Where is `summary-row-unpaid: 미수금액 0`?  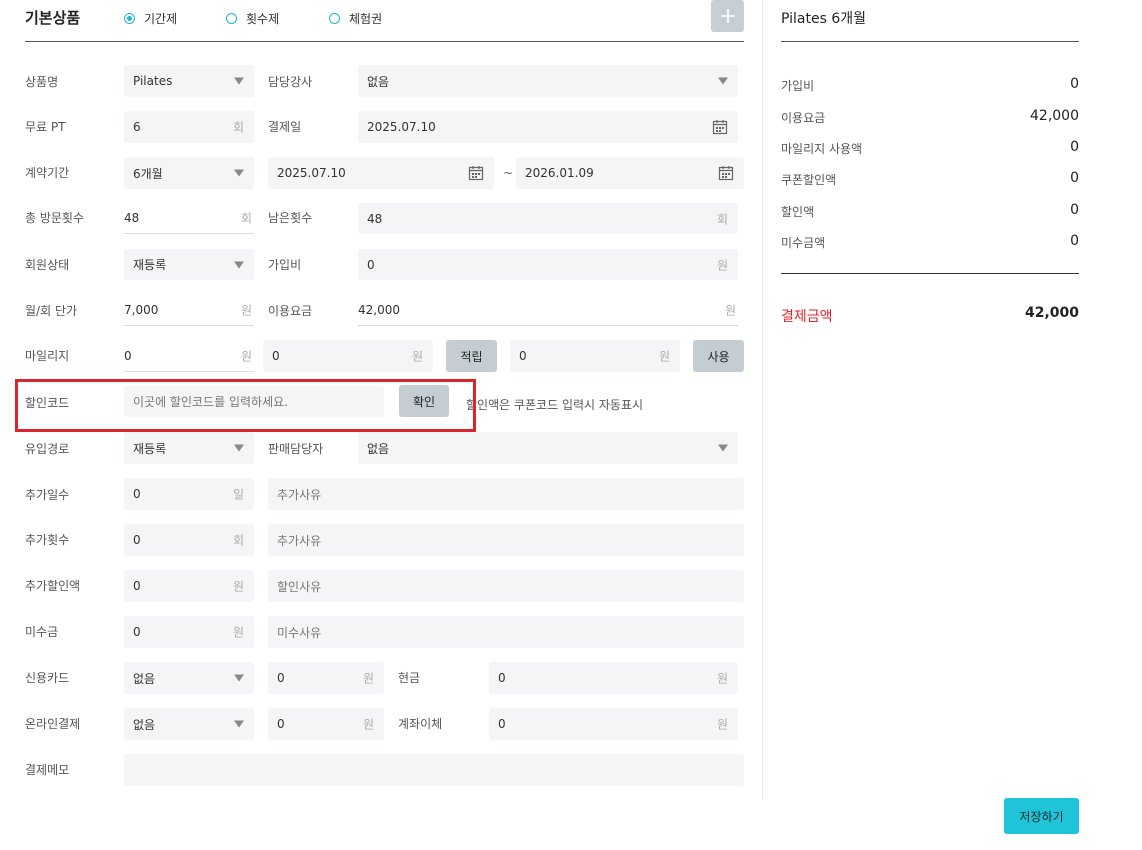 summary-row-unpaid: 미수금액 0 is located at coordinates (930, 241).